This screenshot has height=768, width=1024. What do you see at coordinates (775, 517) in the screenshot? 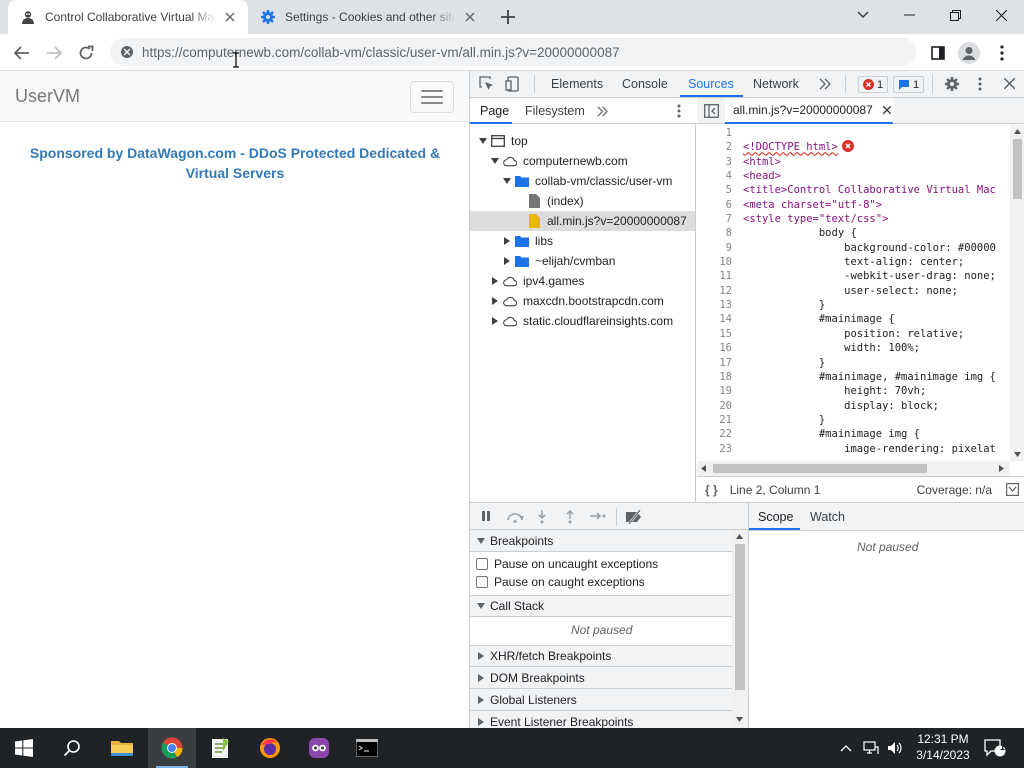
I see `tab-scope: Scope` at bounding box center [775, 517].